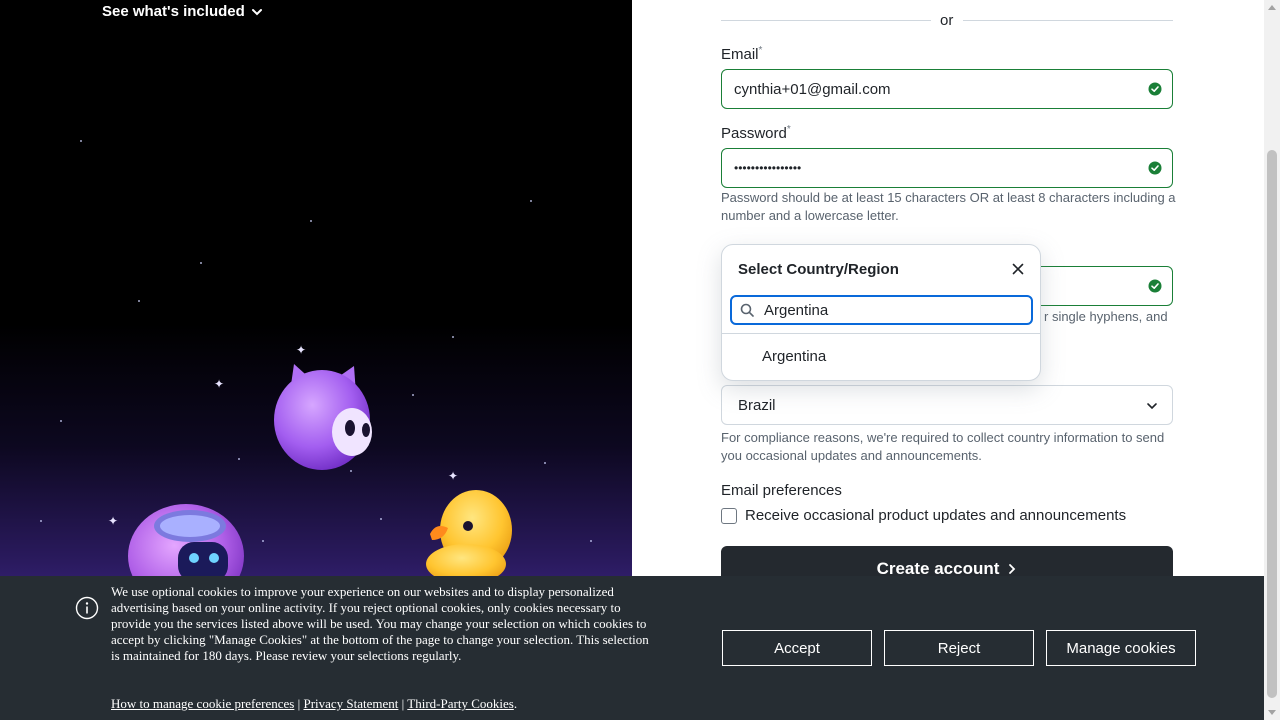 This screenshot has width=1280, height=720. I want to click on country-search-input, so click(889, 310).